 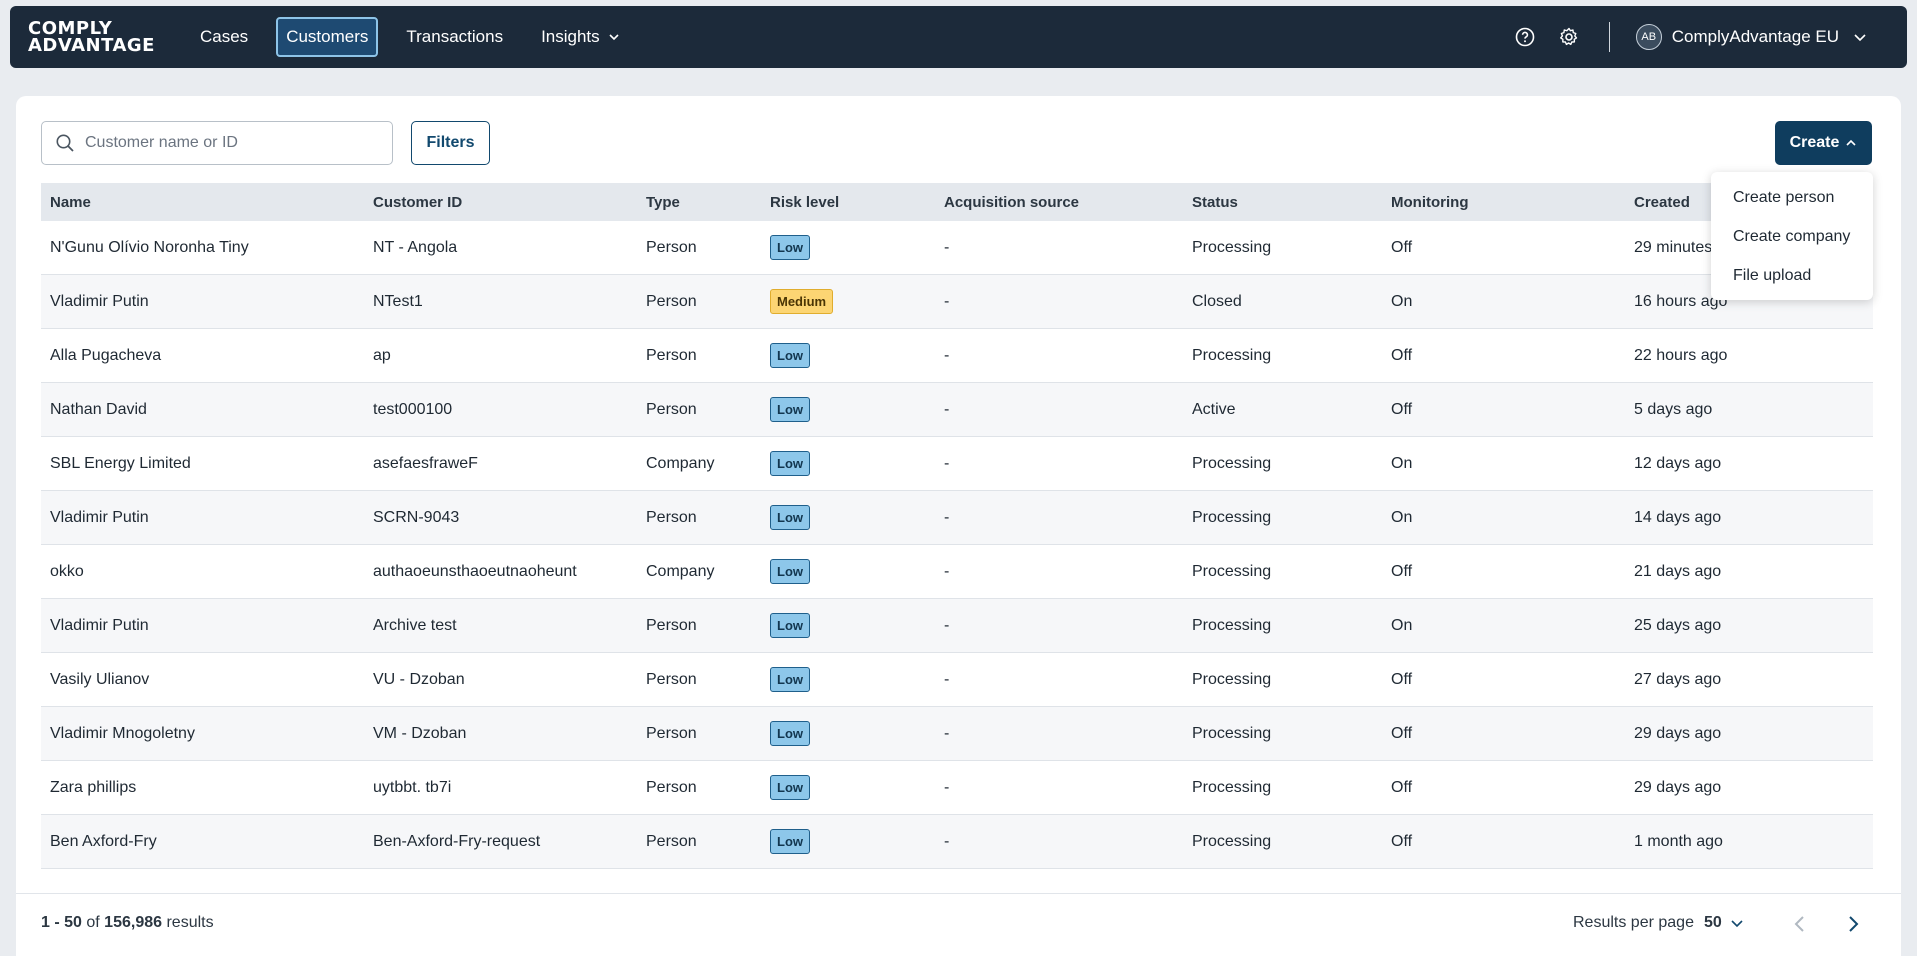 What do you see at coordinates (1648, 37) in the screenshot?
I see `avatar: AB` at bounding box center [1648, 37].